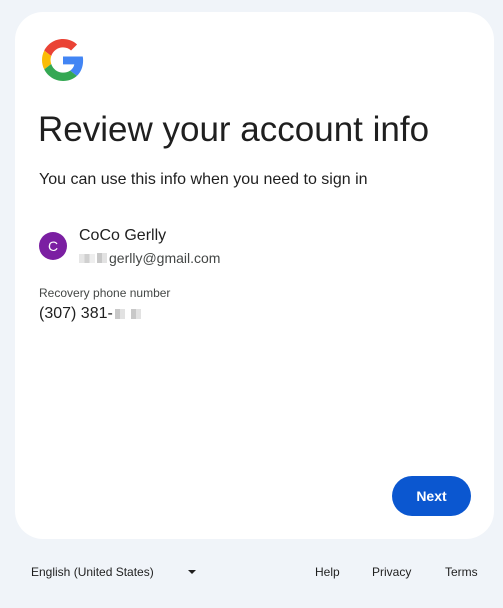 Image resolution: width=503 pixels, height=608 pixels. I want to click on google-logo-icon, so click(63, 60).